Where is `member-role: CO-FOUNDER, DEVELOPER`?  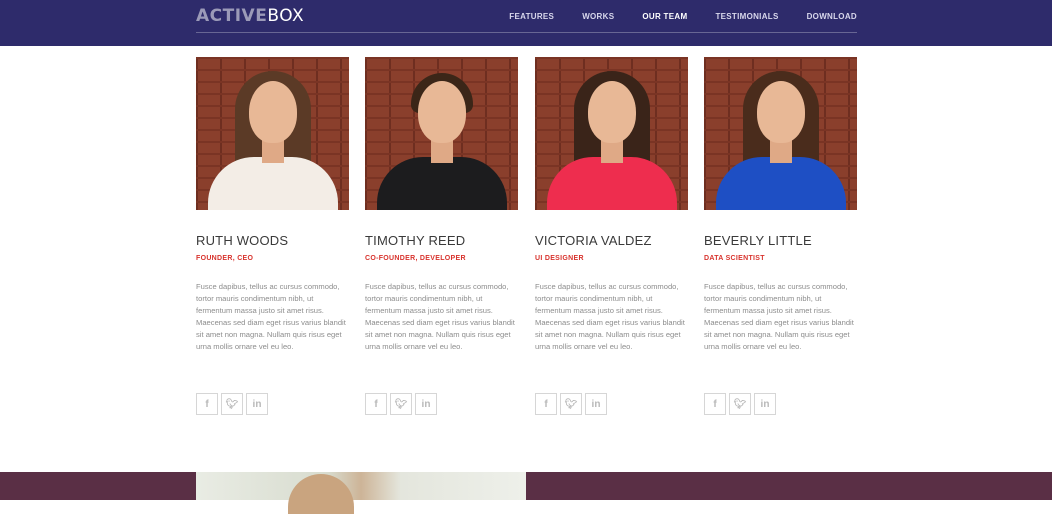
member-role: CO-FOUNDER, DEVELOPER is located at coordinates (415, 258).